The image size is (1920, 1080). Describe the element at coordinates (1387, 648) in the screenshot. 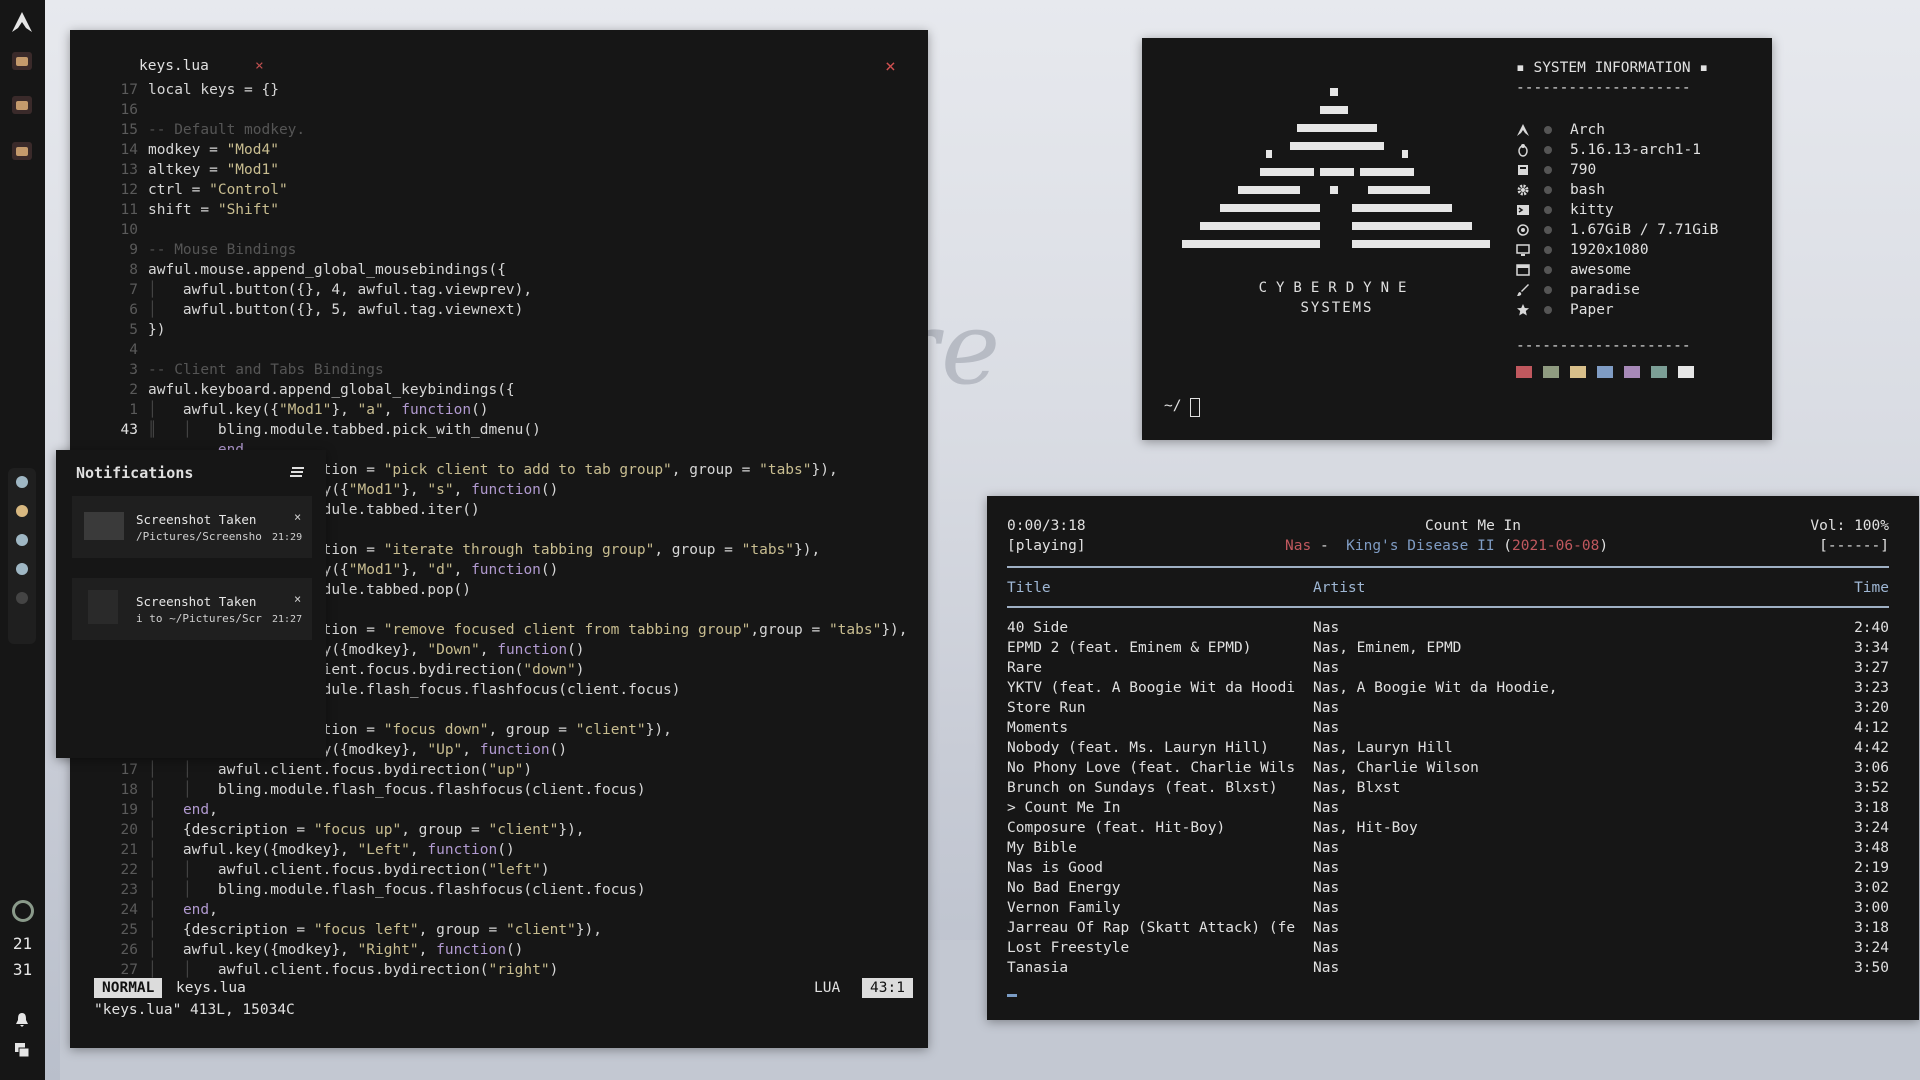

I see `track-artist: Nas, Eminem, EPMD` at that location.